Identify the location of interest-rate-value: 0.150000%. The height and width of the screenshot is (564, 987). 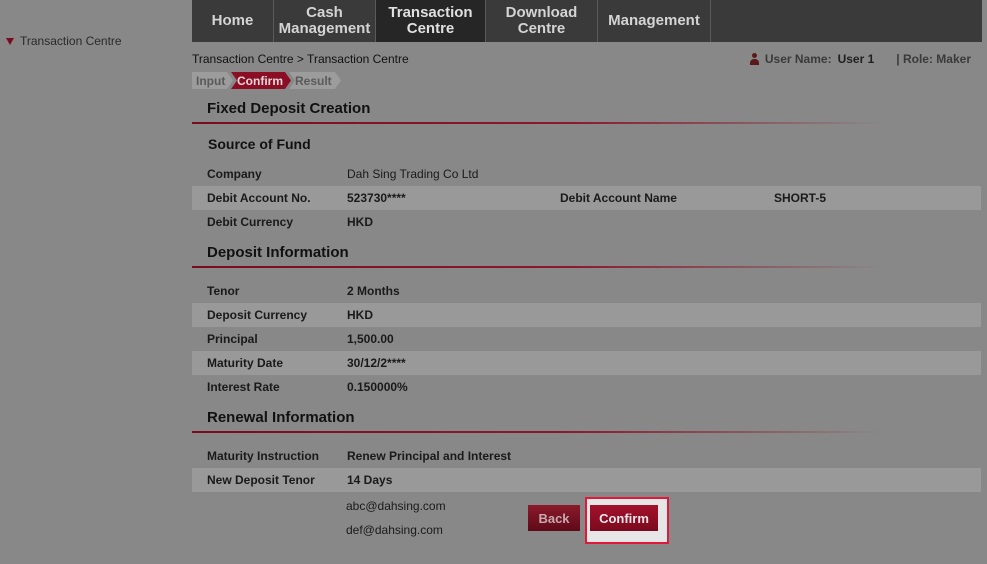
(377, 387).